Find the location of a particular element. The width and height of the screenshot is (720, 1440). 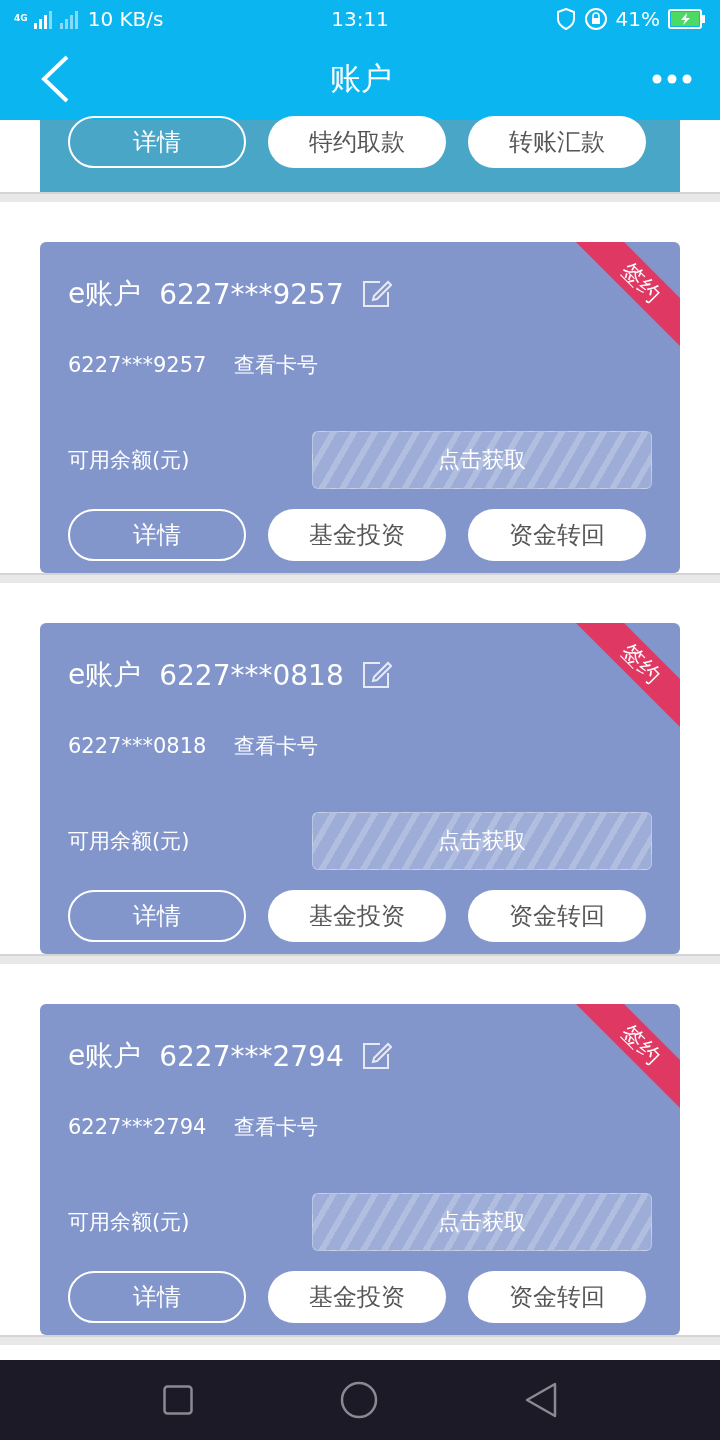

action-button: 转账汇款 is located at coordinates (557, 142).